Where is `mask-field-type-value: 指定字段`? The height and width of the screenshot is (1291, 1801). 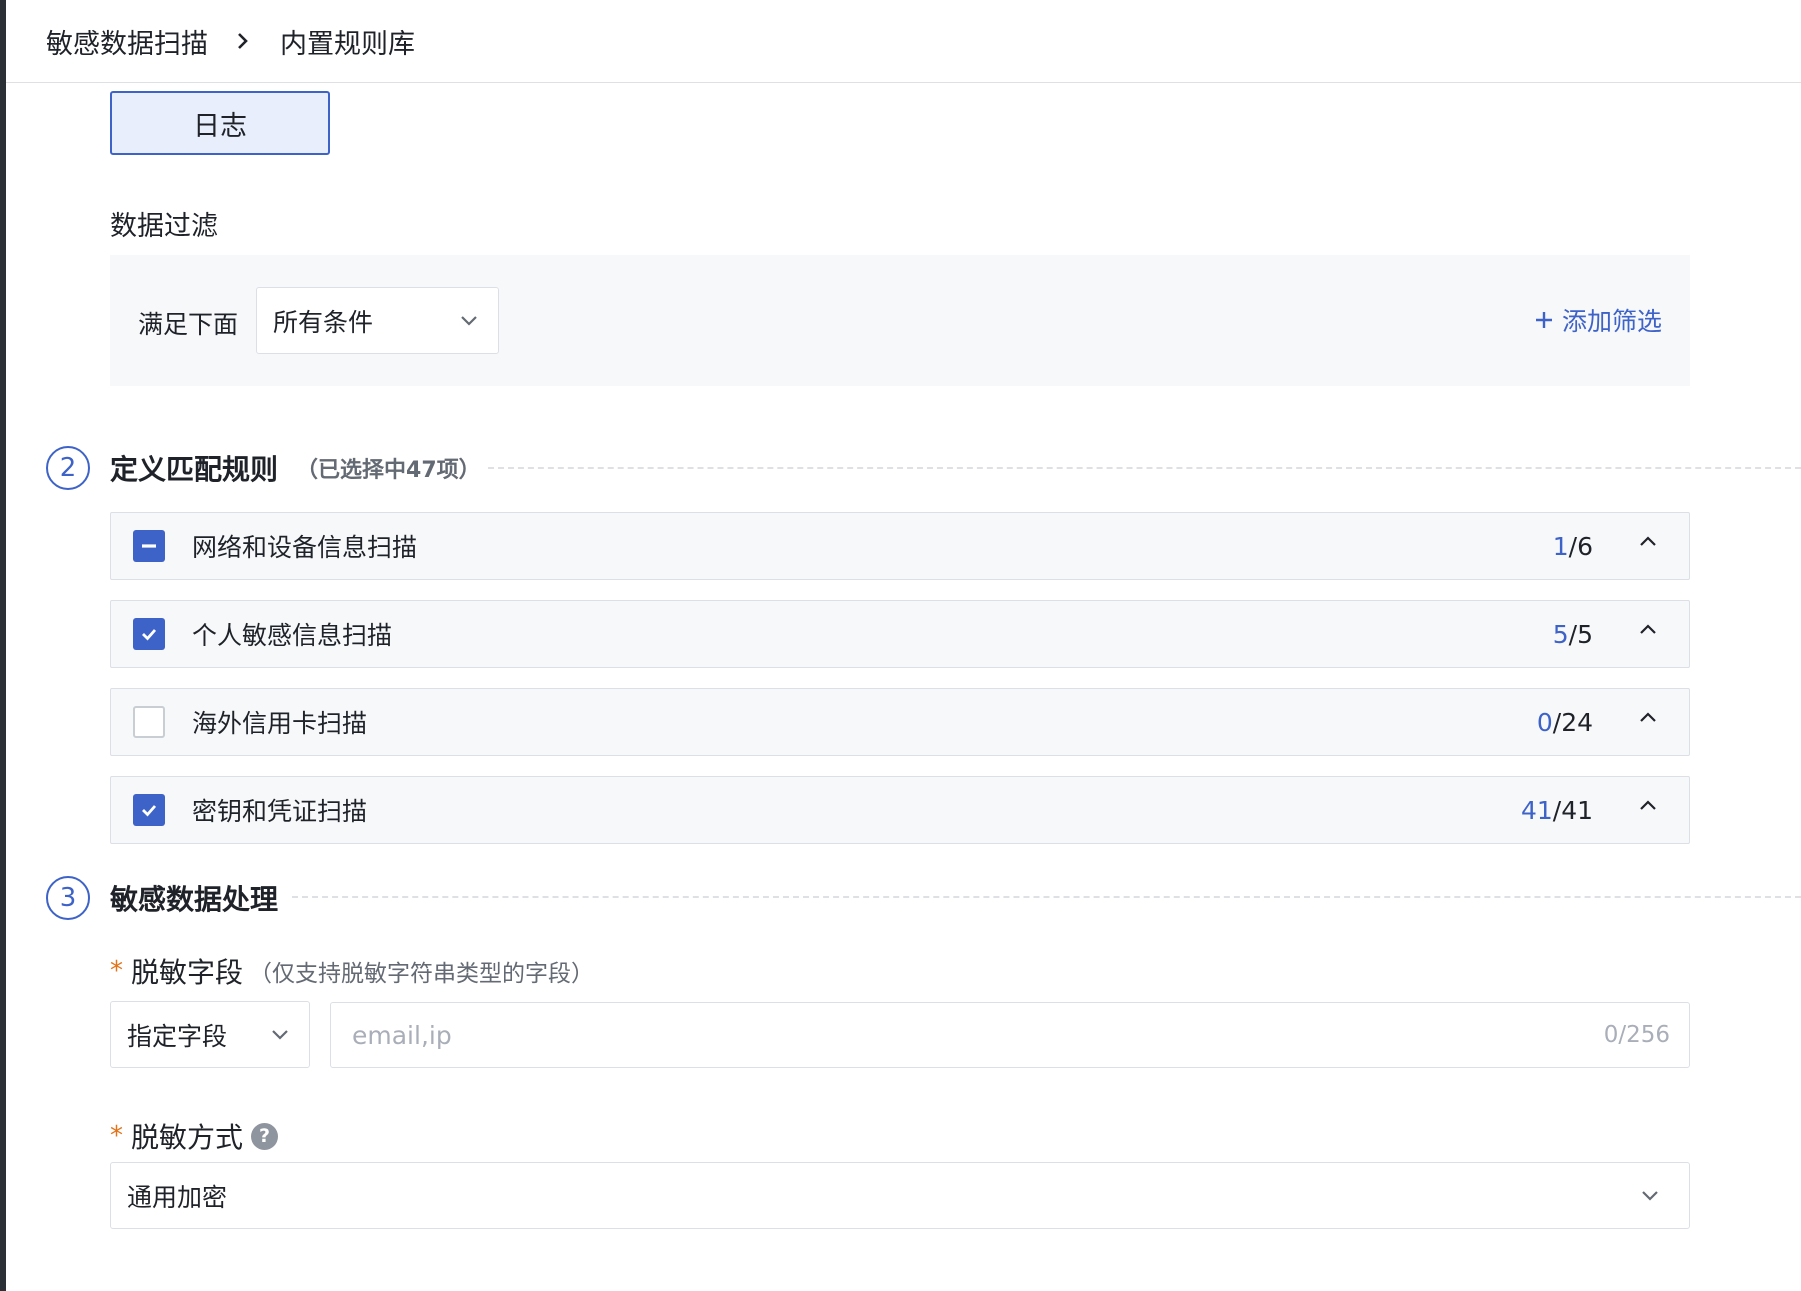 mask-field-type-value: 指定字段 is located at coordinates (177, 1036).